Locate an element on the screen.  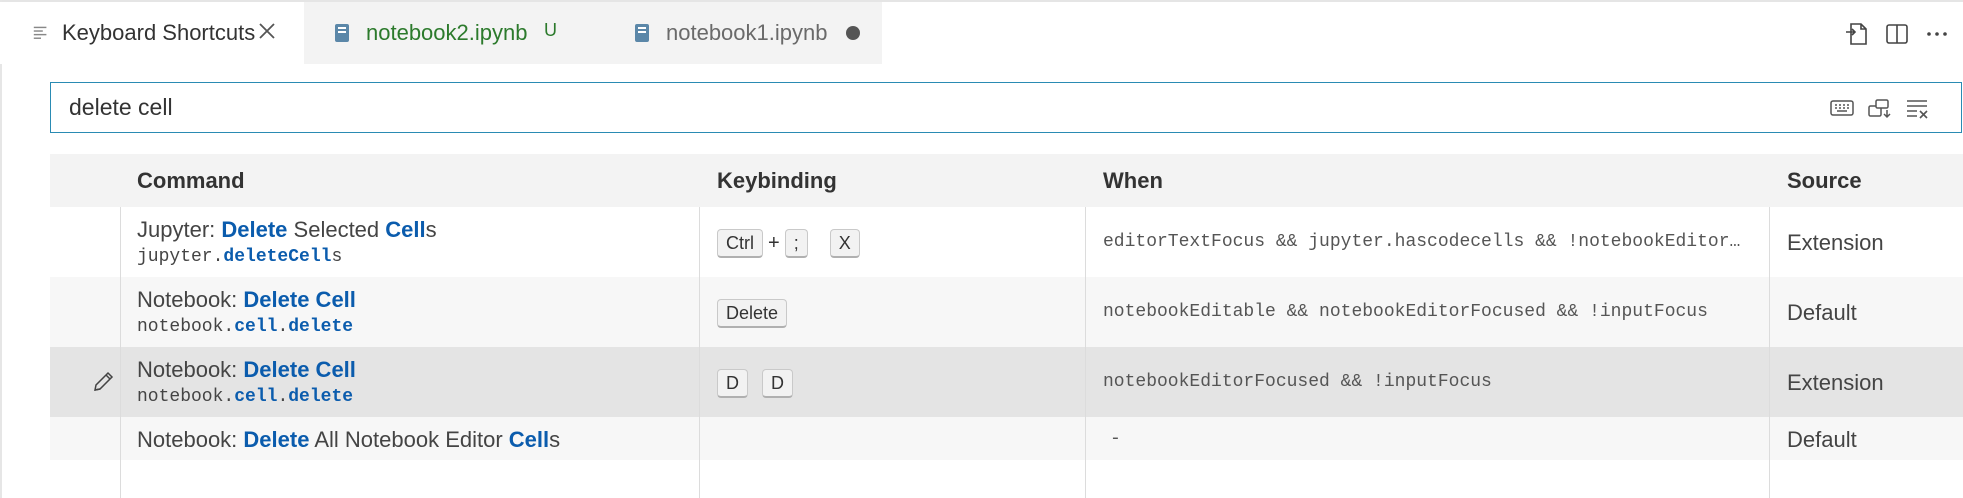
keybinding-search-box is located at coordinates (1006, 107).